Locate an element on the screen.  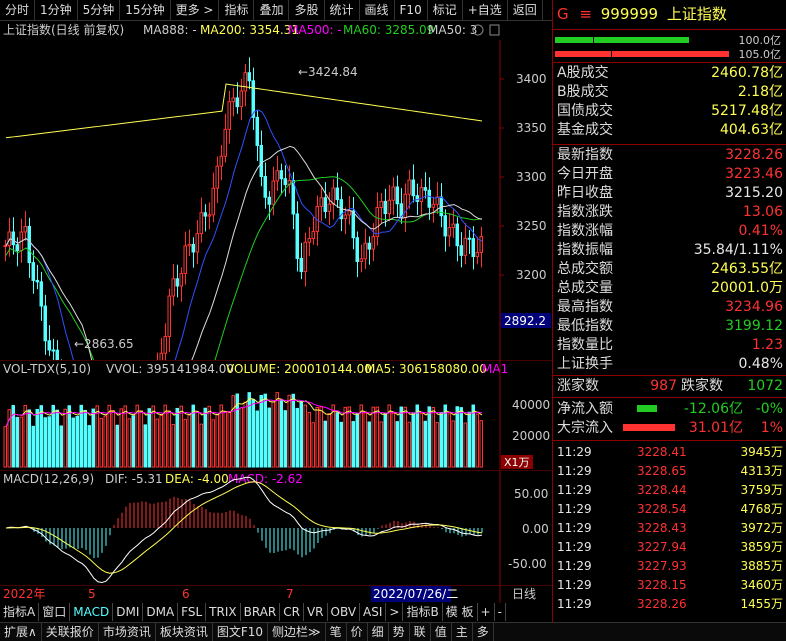
indicator-tab: + is located at coordinates (486, 612).